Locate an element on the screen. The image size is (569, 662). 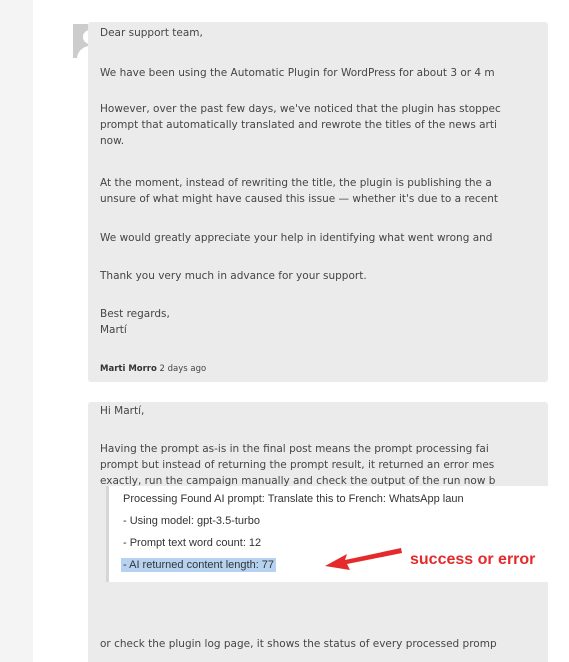
signoff: Best regards, is located at coordinates (135, 314).